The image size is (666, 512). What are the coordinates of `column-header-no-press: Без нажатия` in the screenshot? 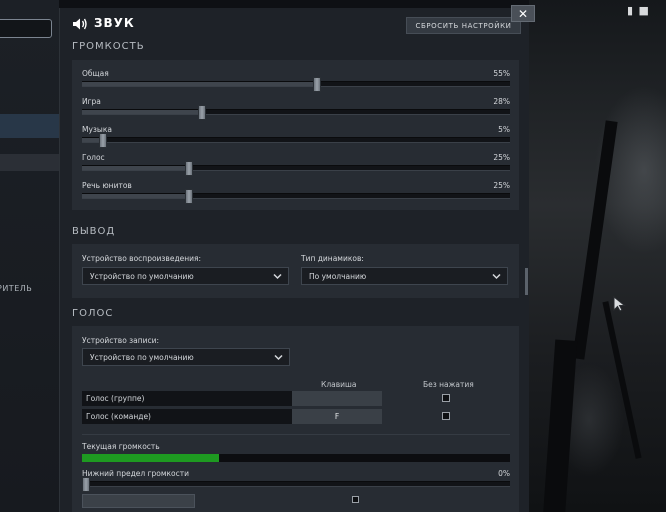 It's located at (448, 384).